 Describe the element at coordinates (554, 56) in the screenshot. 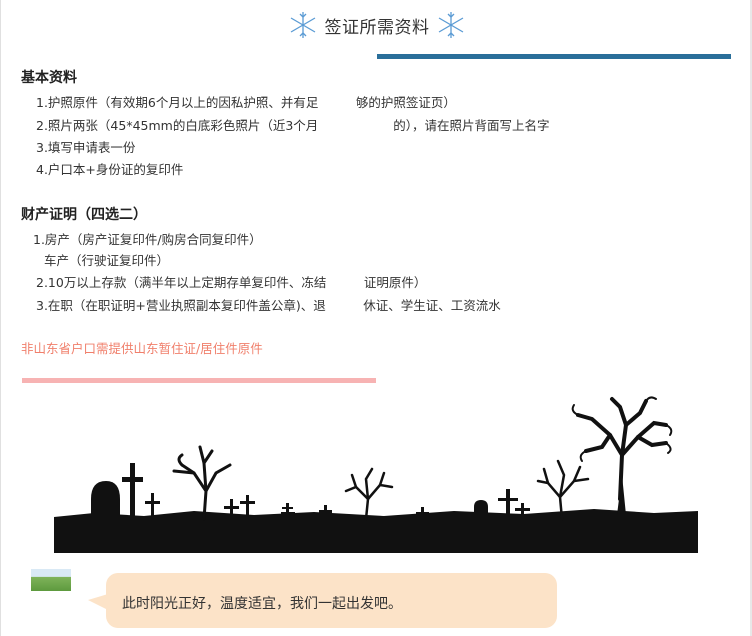

I see `divider-bar-blue` at that location.